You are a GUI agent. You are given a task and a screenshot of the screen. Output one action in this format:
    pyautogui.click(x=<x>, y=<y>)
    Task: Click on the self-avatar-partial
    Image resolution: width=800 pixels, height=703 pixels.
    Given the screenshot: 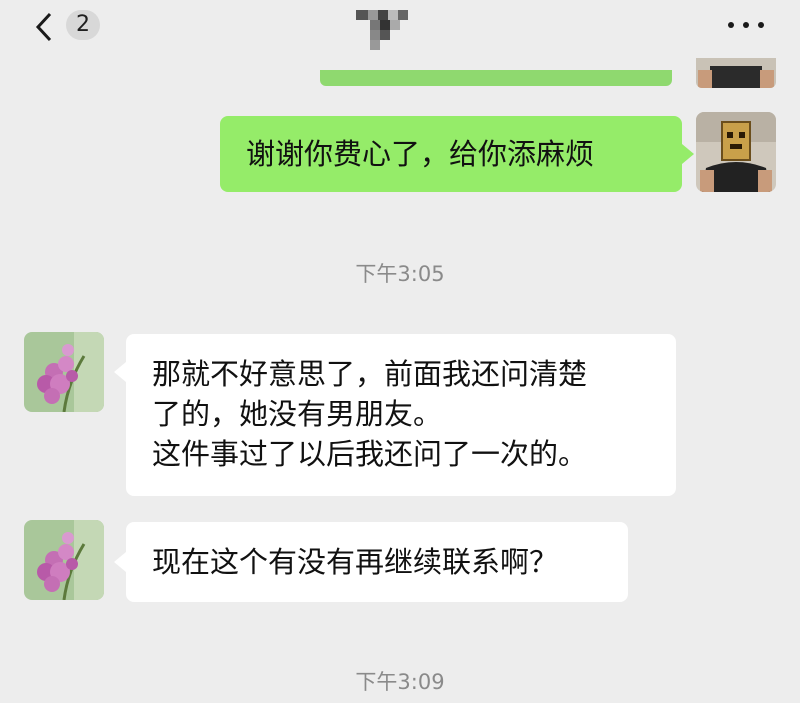 What is the action you would take?
    pyautogui.click(x=736, y=73)
    